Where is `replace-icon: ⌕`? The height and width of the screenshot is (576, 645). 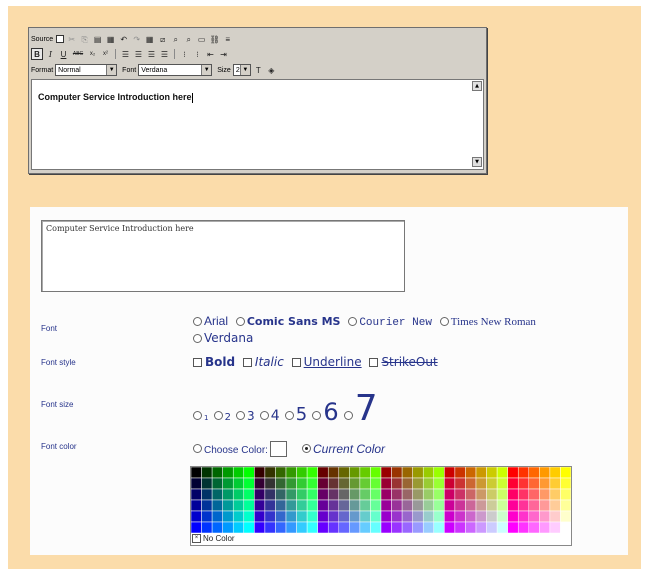 replace-icon: ⌕ is located at coordinates (188, 39).